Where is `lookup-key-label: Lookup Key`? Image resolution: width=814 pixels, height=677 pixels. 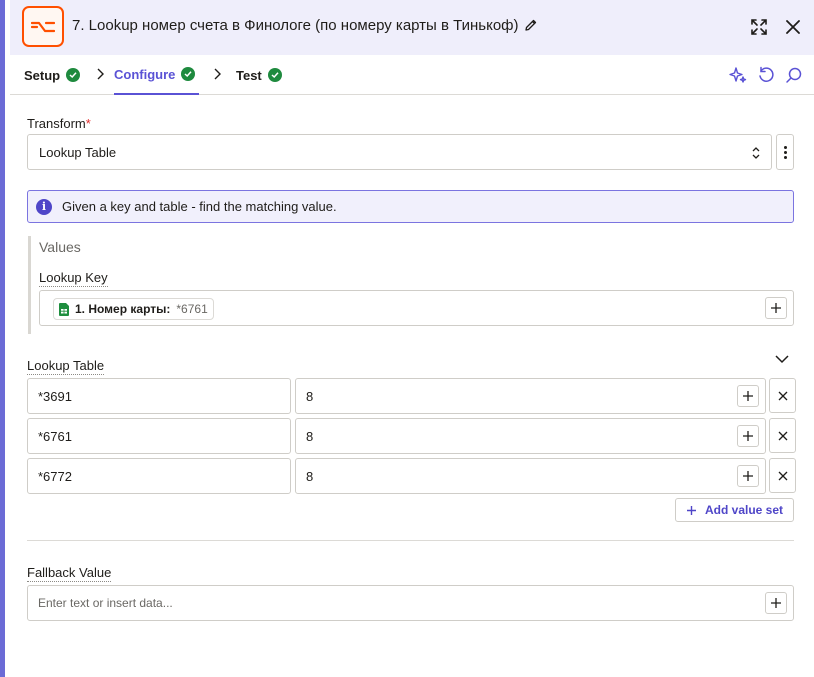 lookup-key-label: Lookup Key is located at coordinates (73, 278).